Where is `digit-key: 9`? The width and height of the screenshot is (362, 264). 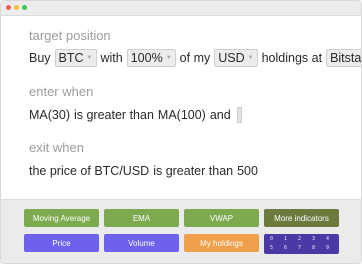
digit-key: 9 is located at coordinates (327, 248).